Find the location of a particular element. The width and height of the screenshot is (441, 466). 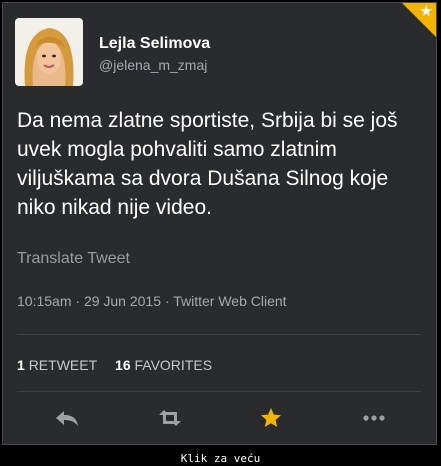

tweet-stats: 1 RETWEET 16 FAVORITES is located at coordinates (121, 365).